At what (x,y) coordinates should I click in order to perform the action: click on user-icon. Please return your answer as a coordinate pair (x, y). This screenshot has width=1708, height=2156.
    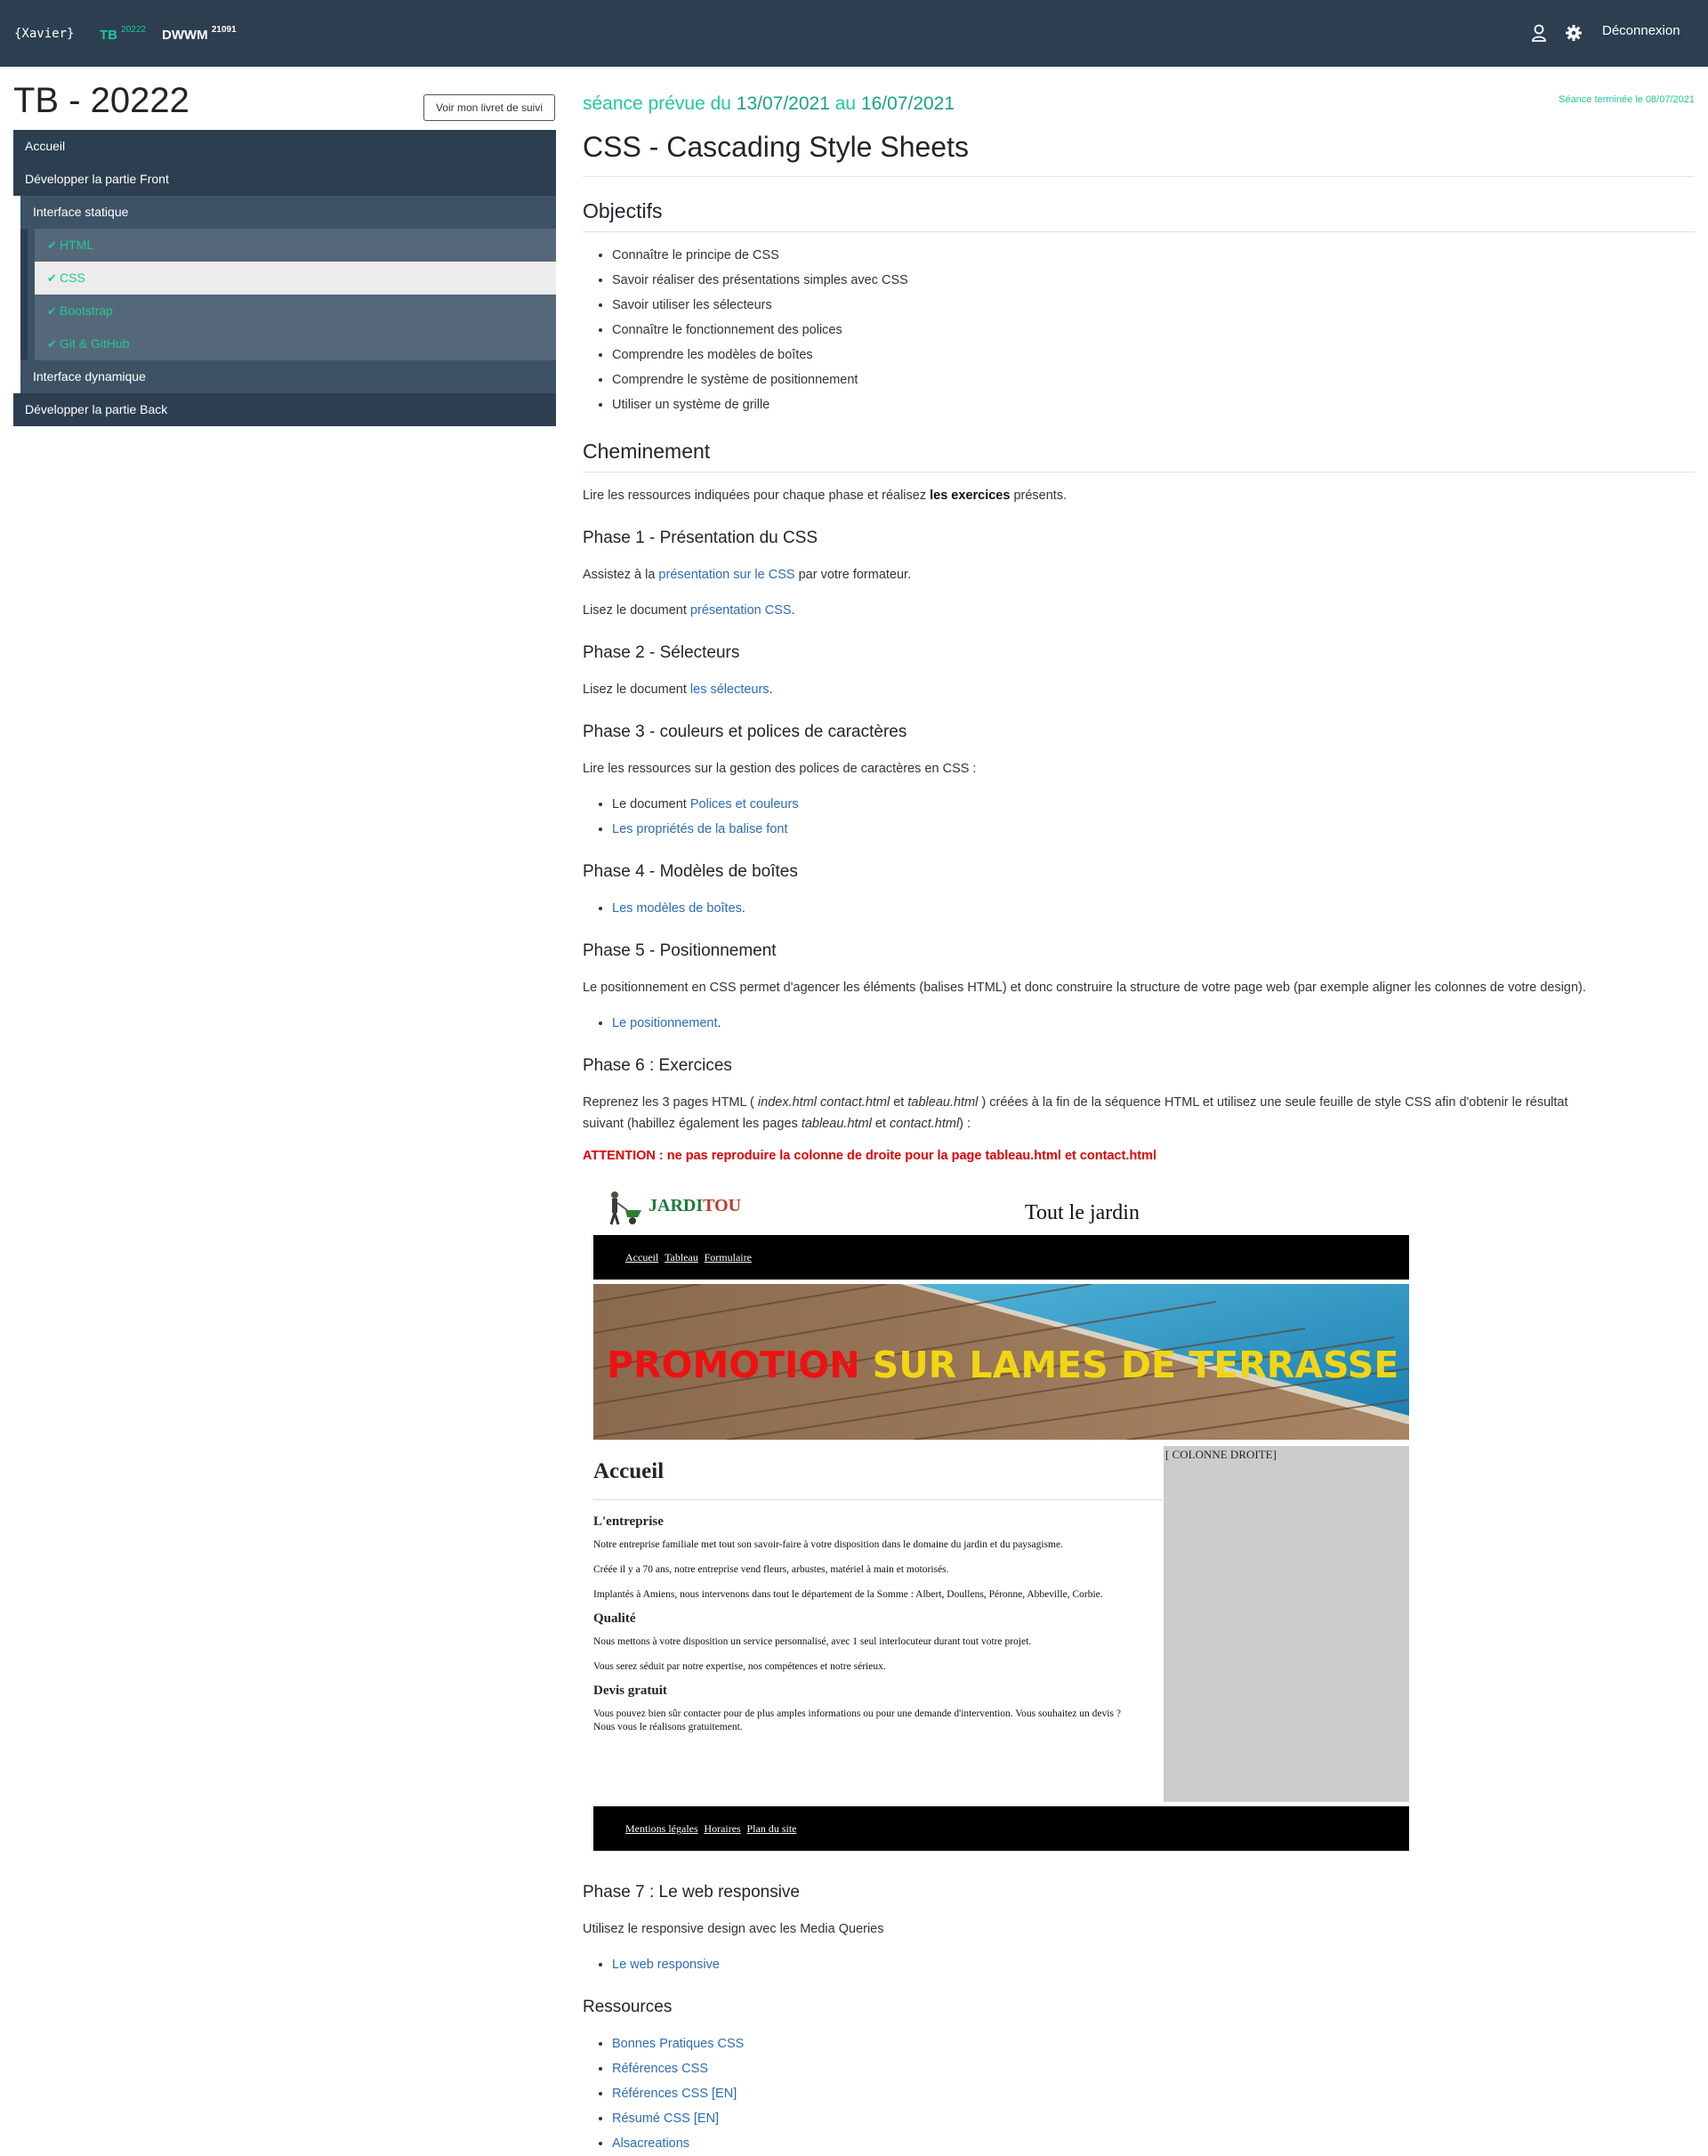
    Looking at the image, I should click on (1539, 33).